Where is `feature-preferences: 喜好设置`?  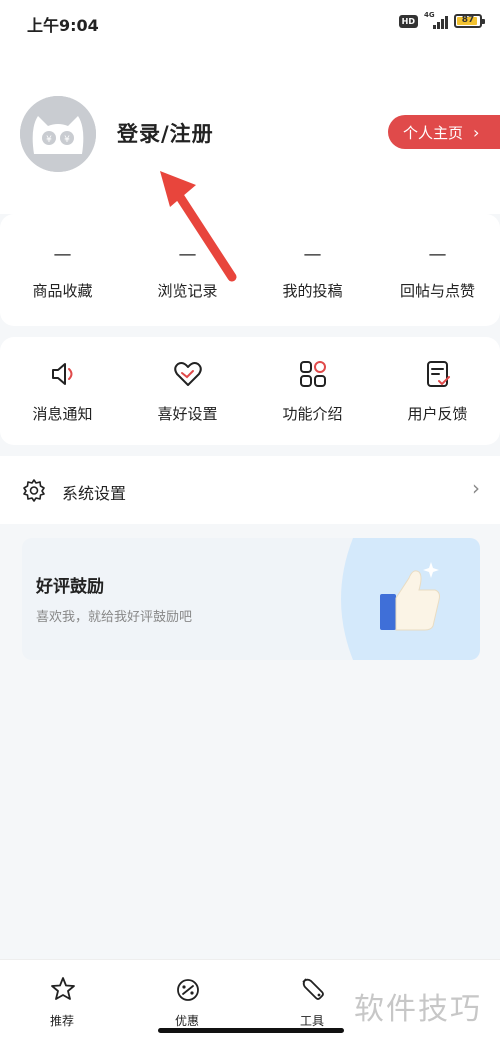
feature-preferences: 喜好设置 is located at coordinates (187, 391).